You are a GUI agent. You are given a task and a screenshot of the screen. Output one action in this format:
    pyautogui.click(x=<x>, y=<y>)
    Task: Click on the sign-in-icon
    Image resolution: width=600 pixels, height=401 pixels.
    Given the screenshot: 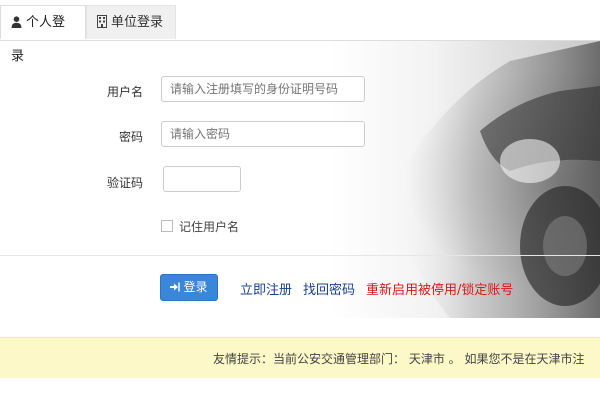 What is the action you would take?
    pyautogui.click(x=175, y=287)
    